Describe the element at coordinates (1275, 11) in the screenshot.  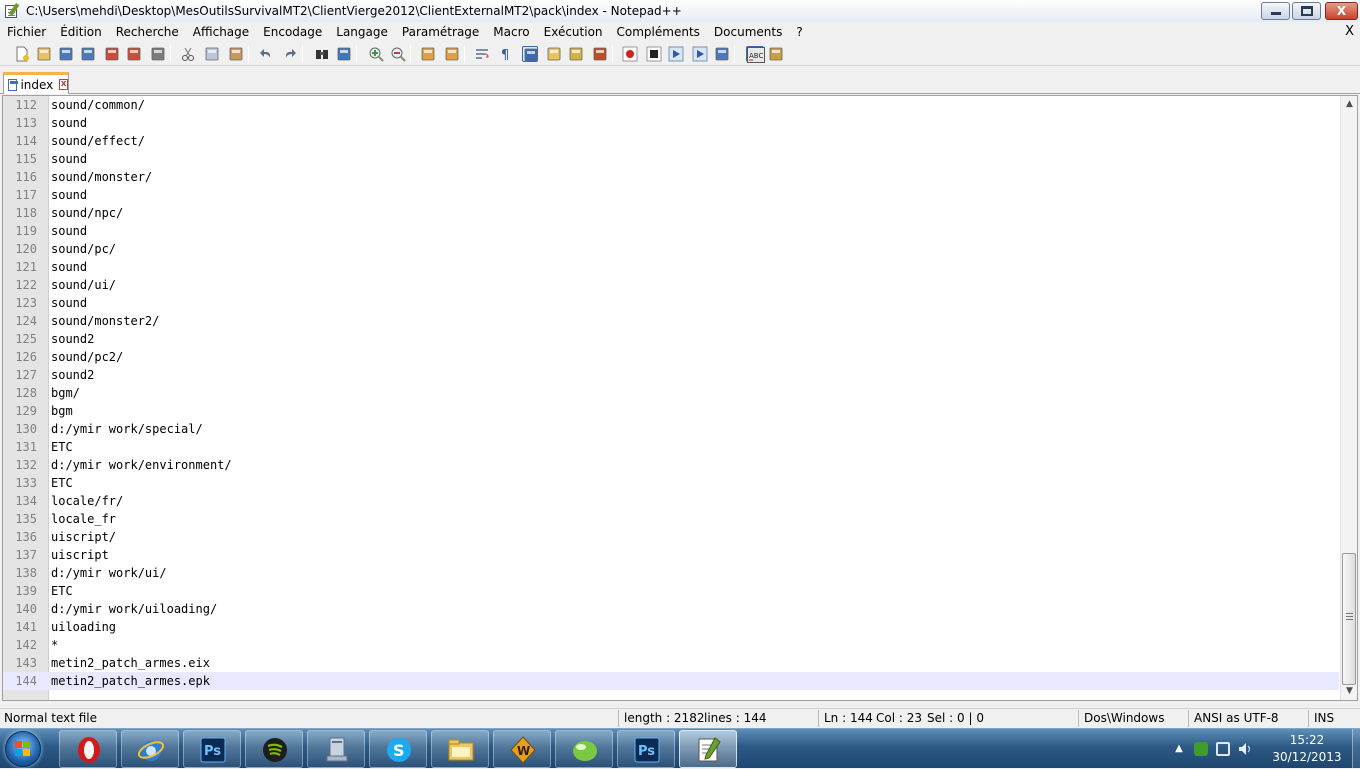
I see `minimize-button` at that location.